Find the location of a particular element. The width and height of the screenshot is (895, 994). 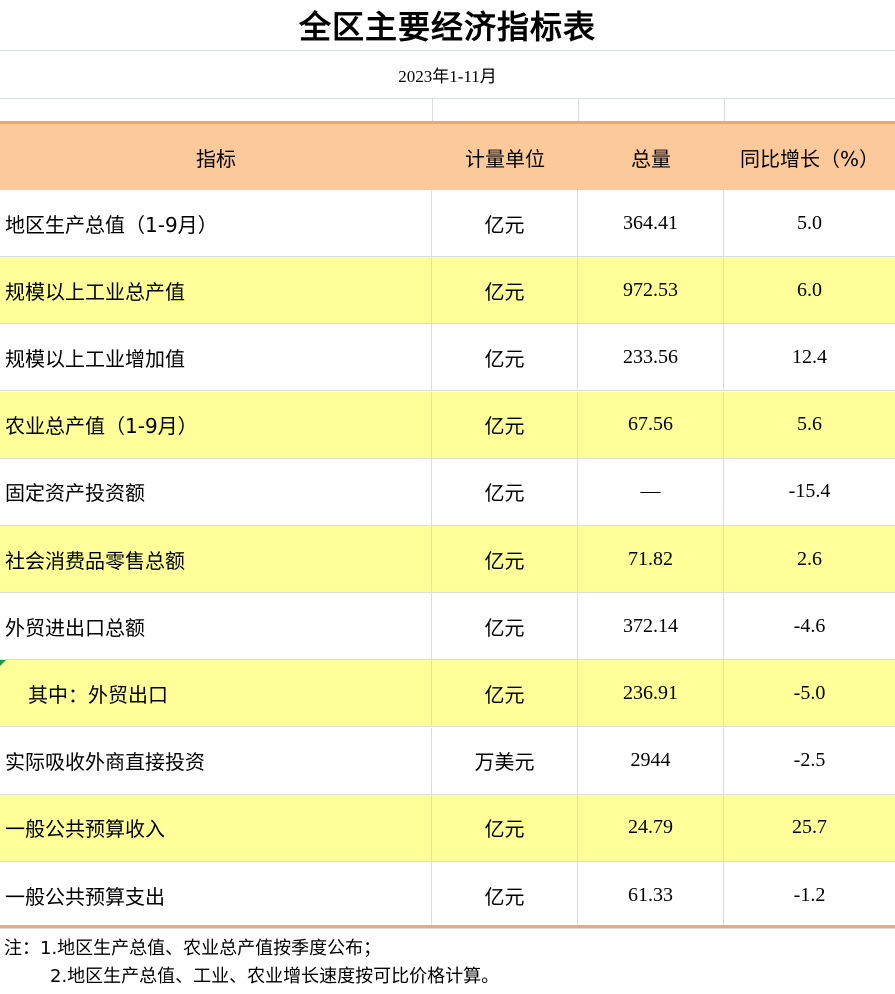

cell-growth: 5.0 is located at coordinates (809, 223).